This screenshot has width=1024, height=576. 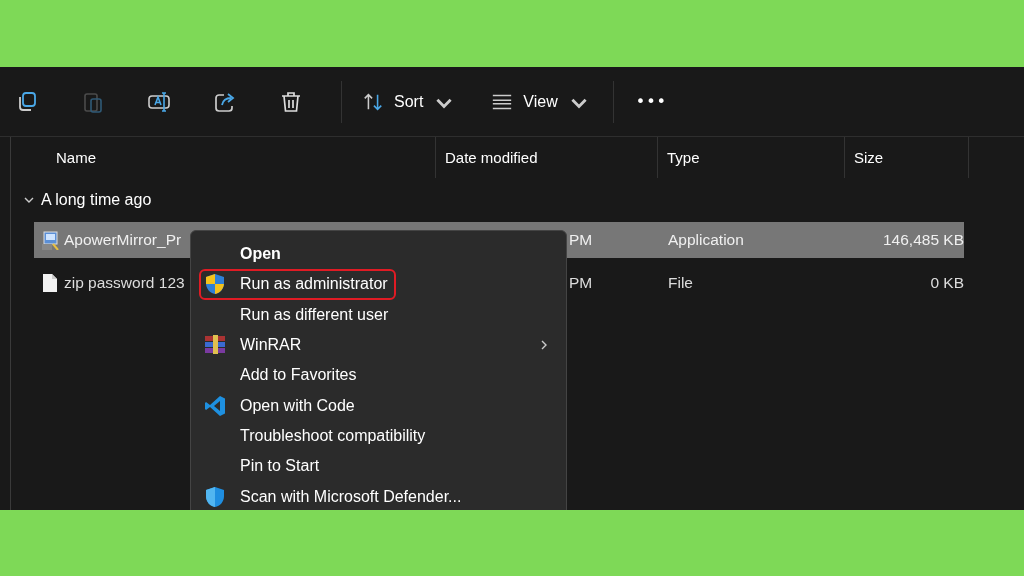 I want to click on table-cell: ApowerMirror_Pr, so click(x=123, y=240).